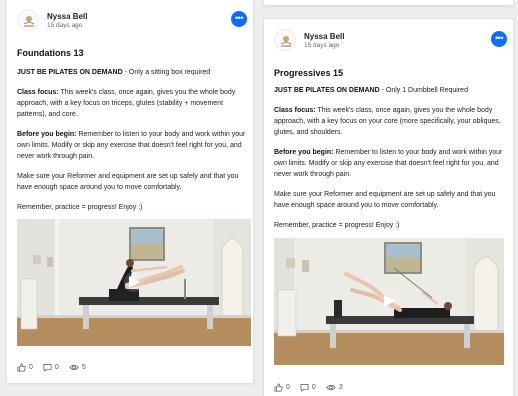  I want to click on previous-post-card-edge, so click(388, 3).